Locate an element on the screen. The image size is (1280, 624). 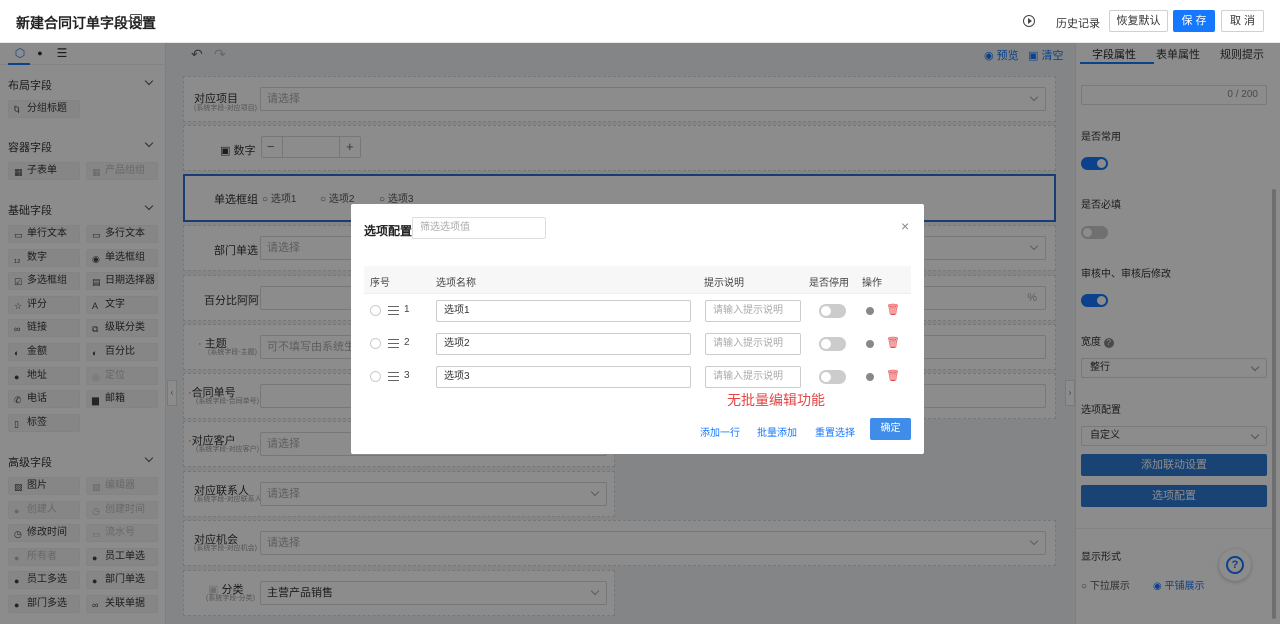
table-header: 序号 选项名称 提示说明 是否停用 操作 is located at coordinates (637, 280).